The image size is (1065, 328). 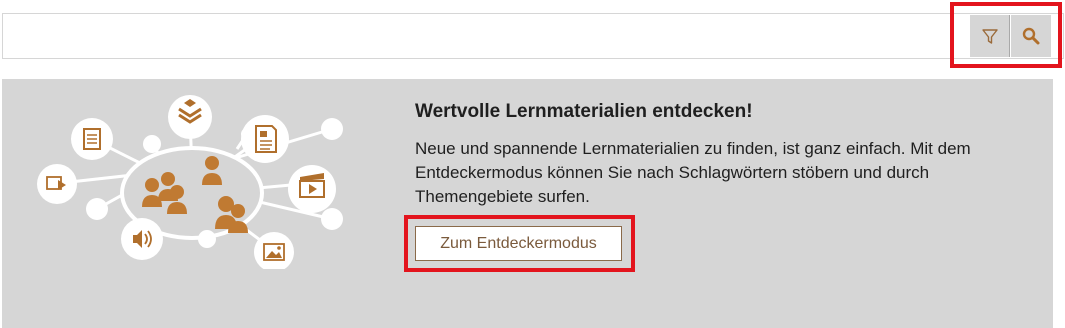 What do you see at coordinates (265, 139) in the screenshot?
I see `text-page-icon` at bounding box center [265, 139].